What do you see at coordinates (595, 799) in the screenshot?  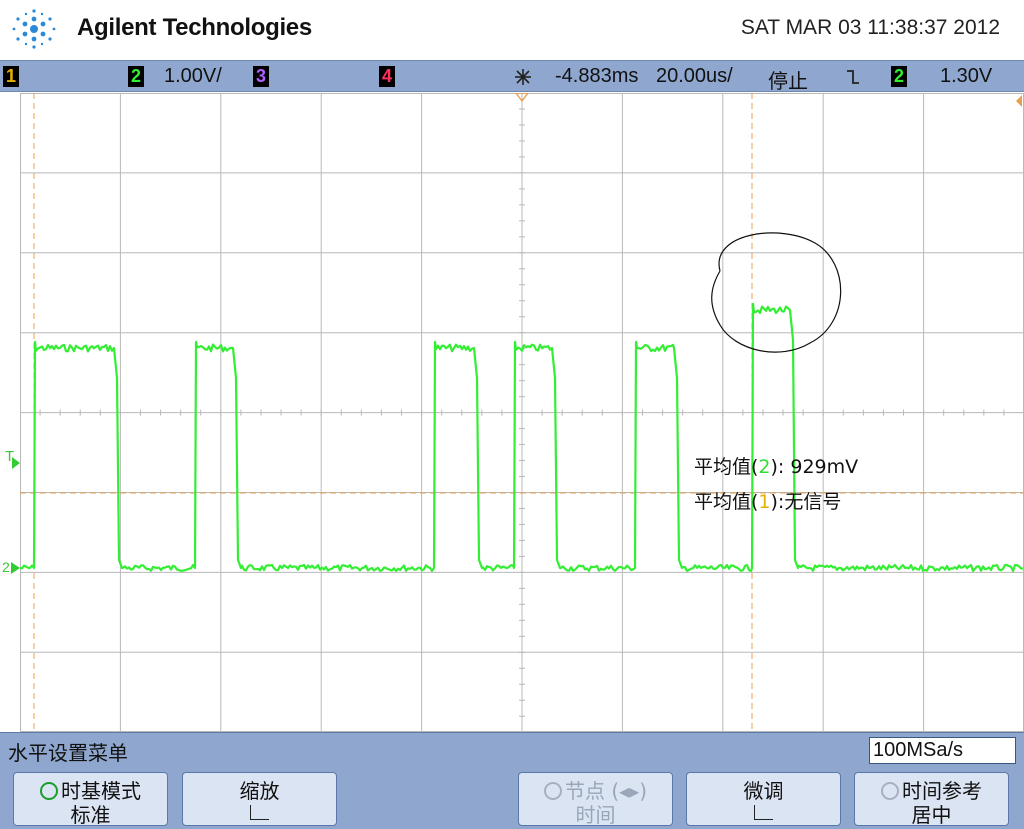 I see `navigate-time-softkey: 节点 (◂▸) 时间` at bounding box center [595, 799].